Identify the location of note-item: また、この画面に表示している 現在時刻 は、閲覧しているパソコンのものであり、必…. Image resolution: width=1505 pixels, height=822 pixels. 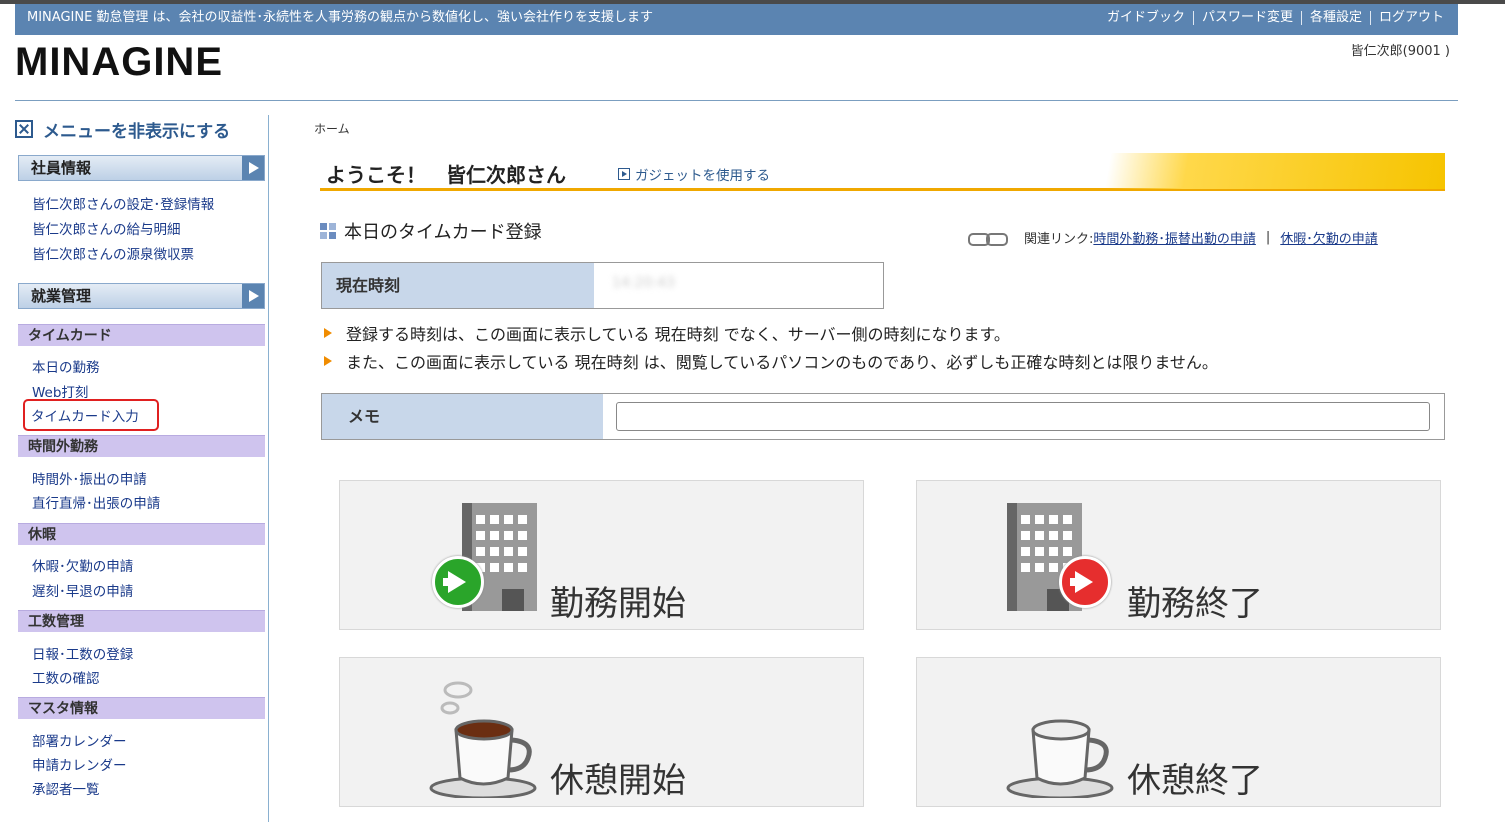
(771, 361).